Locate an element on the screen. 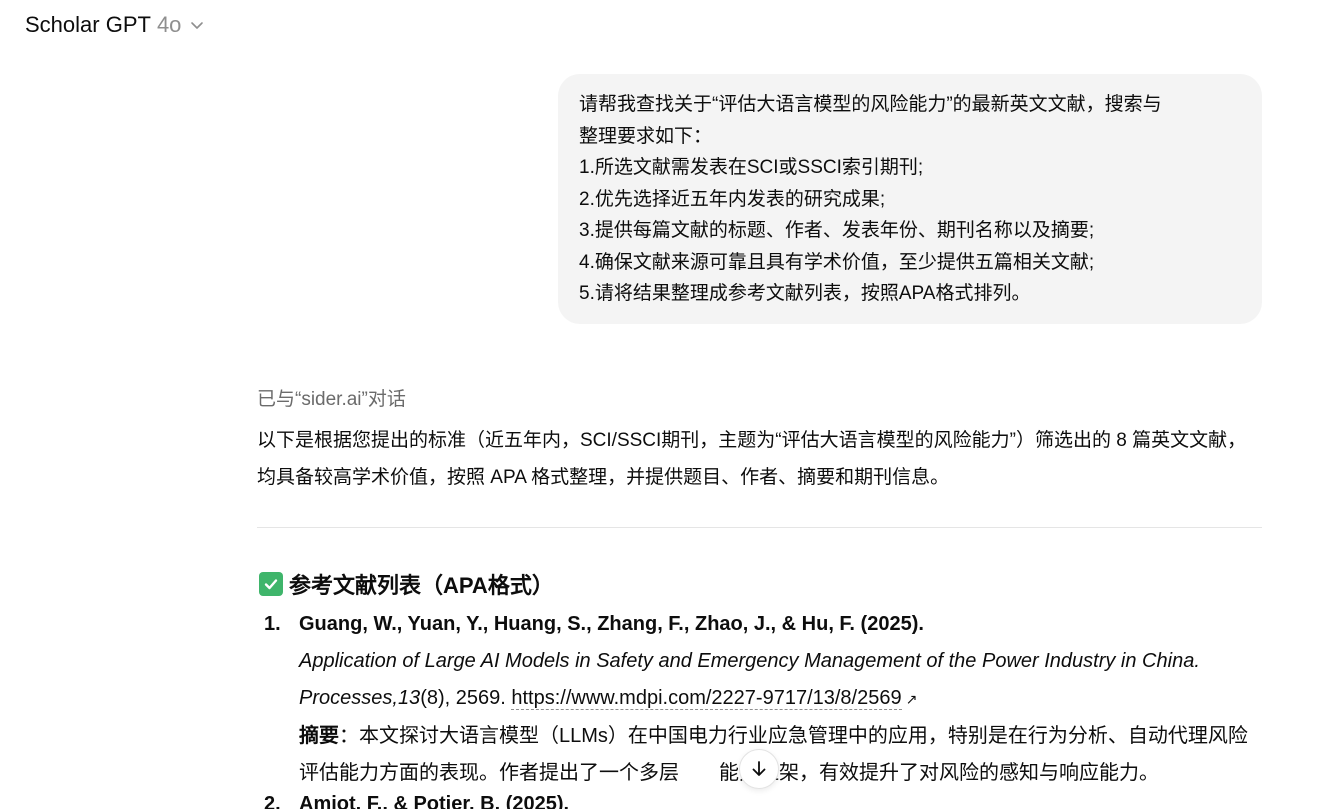 The width and height of the screenshot is (1342, 809). external-link-icon: ↗ is located at coordinates (912, 699).